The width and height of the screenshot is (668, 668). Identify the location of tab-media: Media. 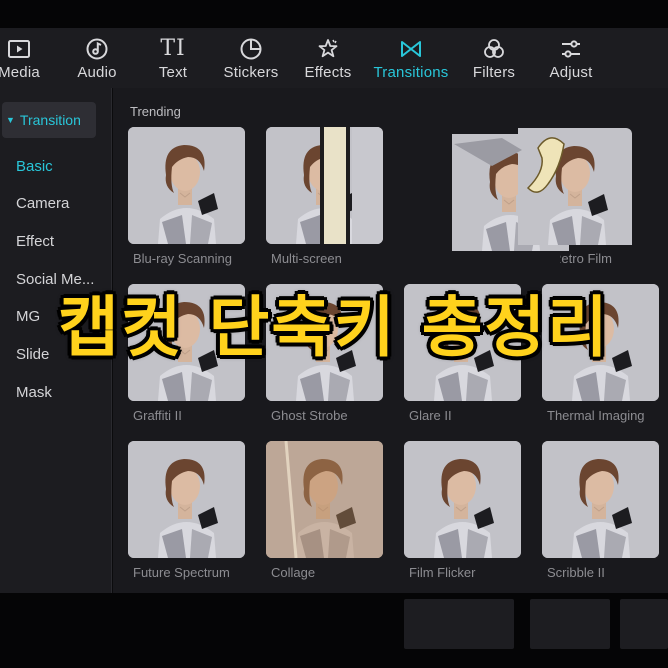
(22, 58).